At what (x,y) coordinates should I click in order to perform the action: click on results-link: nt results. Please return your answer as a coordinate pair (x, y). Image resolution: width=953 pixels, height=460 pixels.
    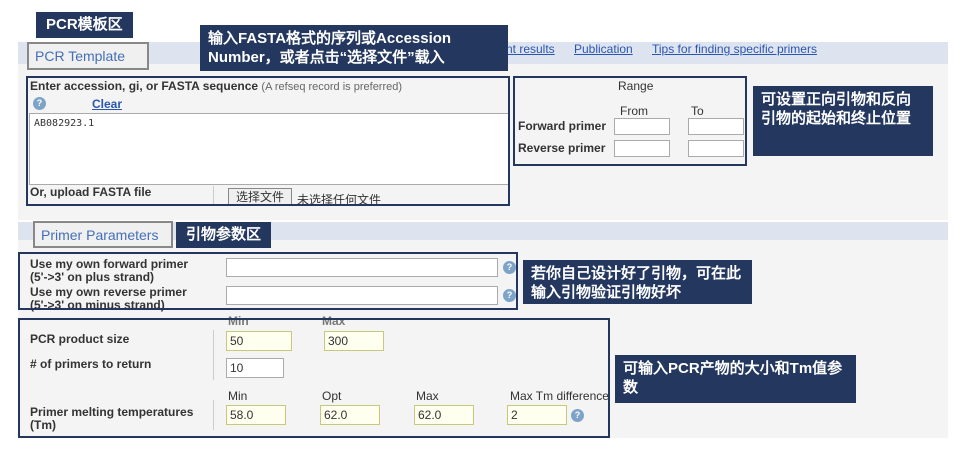
    Looking at the image, I should click on (530, 49).